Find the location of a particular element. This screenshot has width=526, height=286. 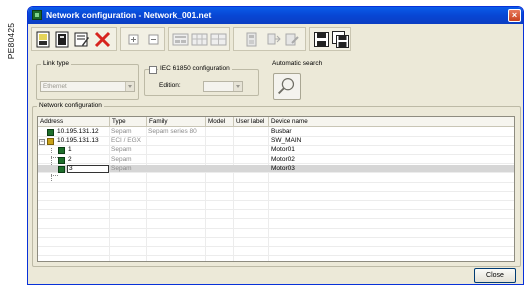

column-header-model: Model is located at coordinates (220, 122).